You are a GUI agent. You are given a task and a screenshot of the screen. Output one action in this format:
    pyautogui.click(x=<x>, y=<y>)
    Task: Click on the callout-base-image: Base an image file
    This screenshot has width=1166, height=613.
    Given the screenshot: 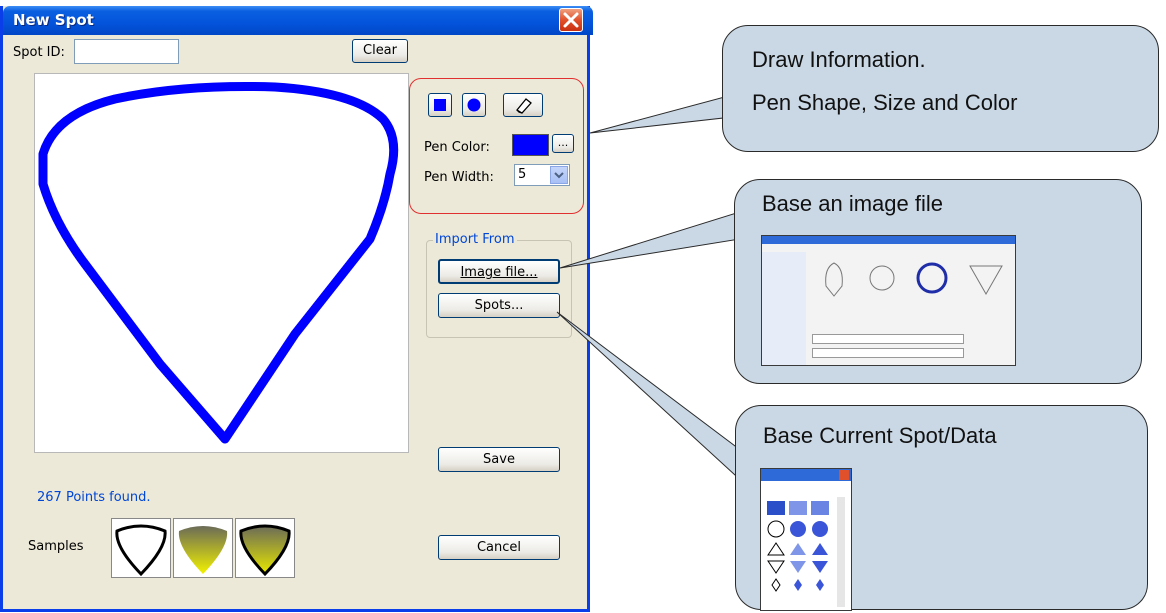 What is the action you would take?
    pyautogui.click(x=938, y=281)
    